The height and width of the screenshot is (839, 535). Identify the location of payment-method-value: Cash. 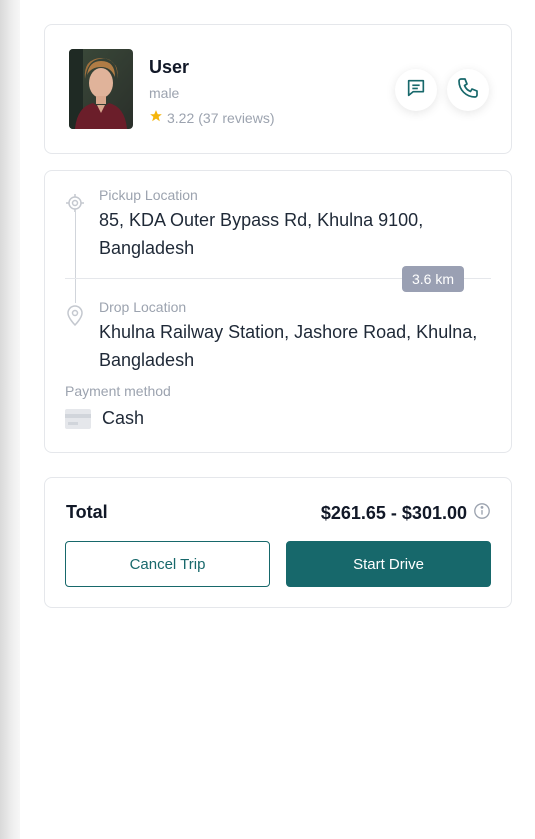
(123, 418).